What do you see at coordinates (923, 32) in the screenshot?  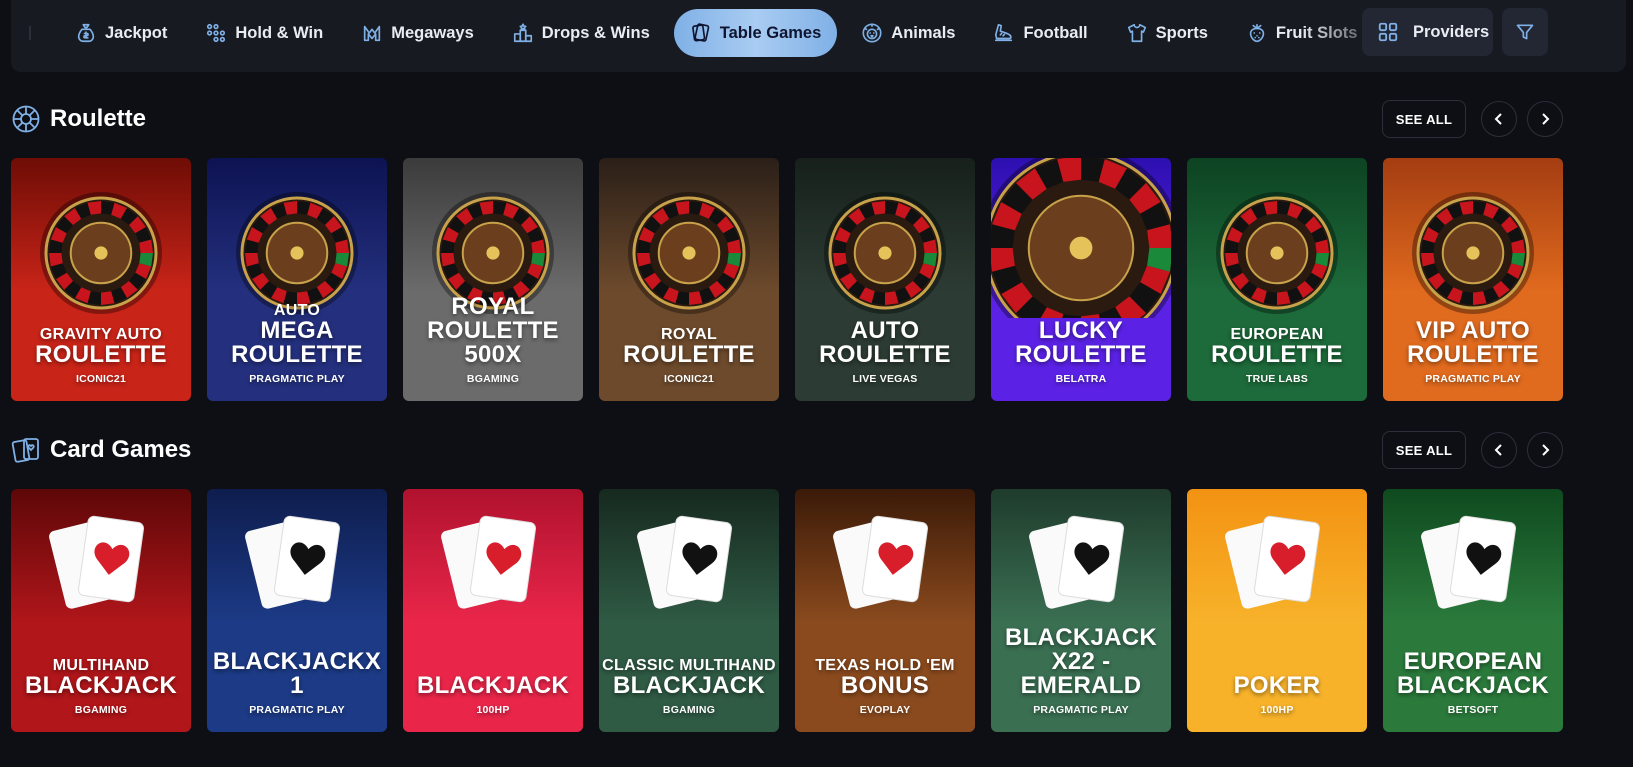 I see `category-label: Animals` at bounding box center [923, 32].